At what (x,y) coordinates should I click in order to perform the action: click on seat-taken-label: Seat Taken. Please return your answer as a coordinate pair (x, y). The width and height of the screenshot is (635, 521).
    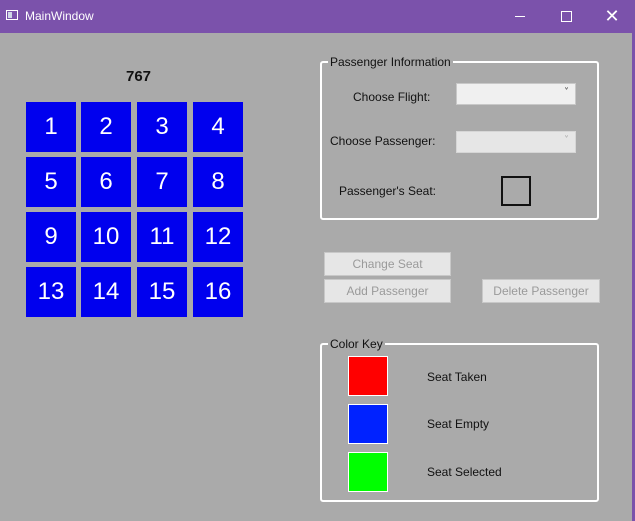
    Looking at the image, I should click on (457, 377).